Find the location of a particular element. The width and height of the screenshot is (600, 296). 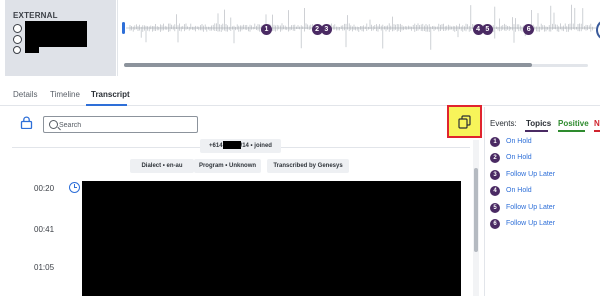

playhead-handle is located at coordinates (123, 28).